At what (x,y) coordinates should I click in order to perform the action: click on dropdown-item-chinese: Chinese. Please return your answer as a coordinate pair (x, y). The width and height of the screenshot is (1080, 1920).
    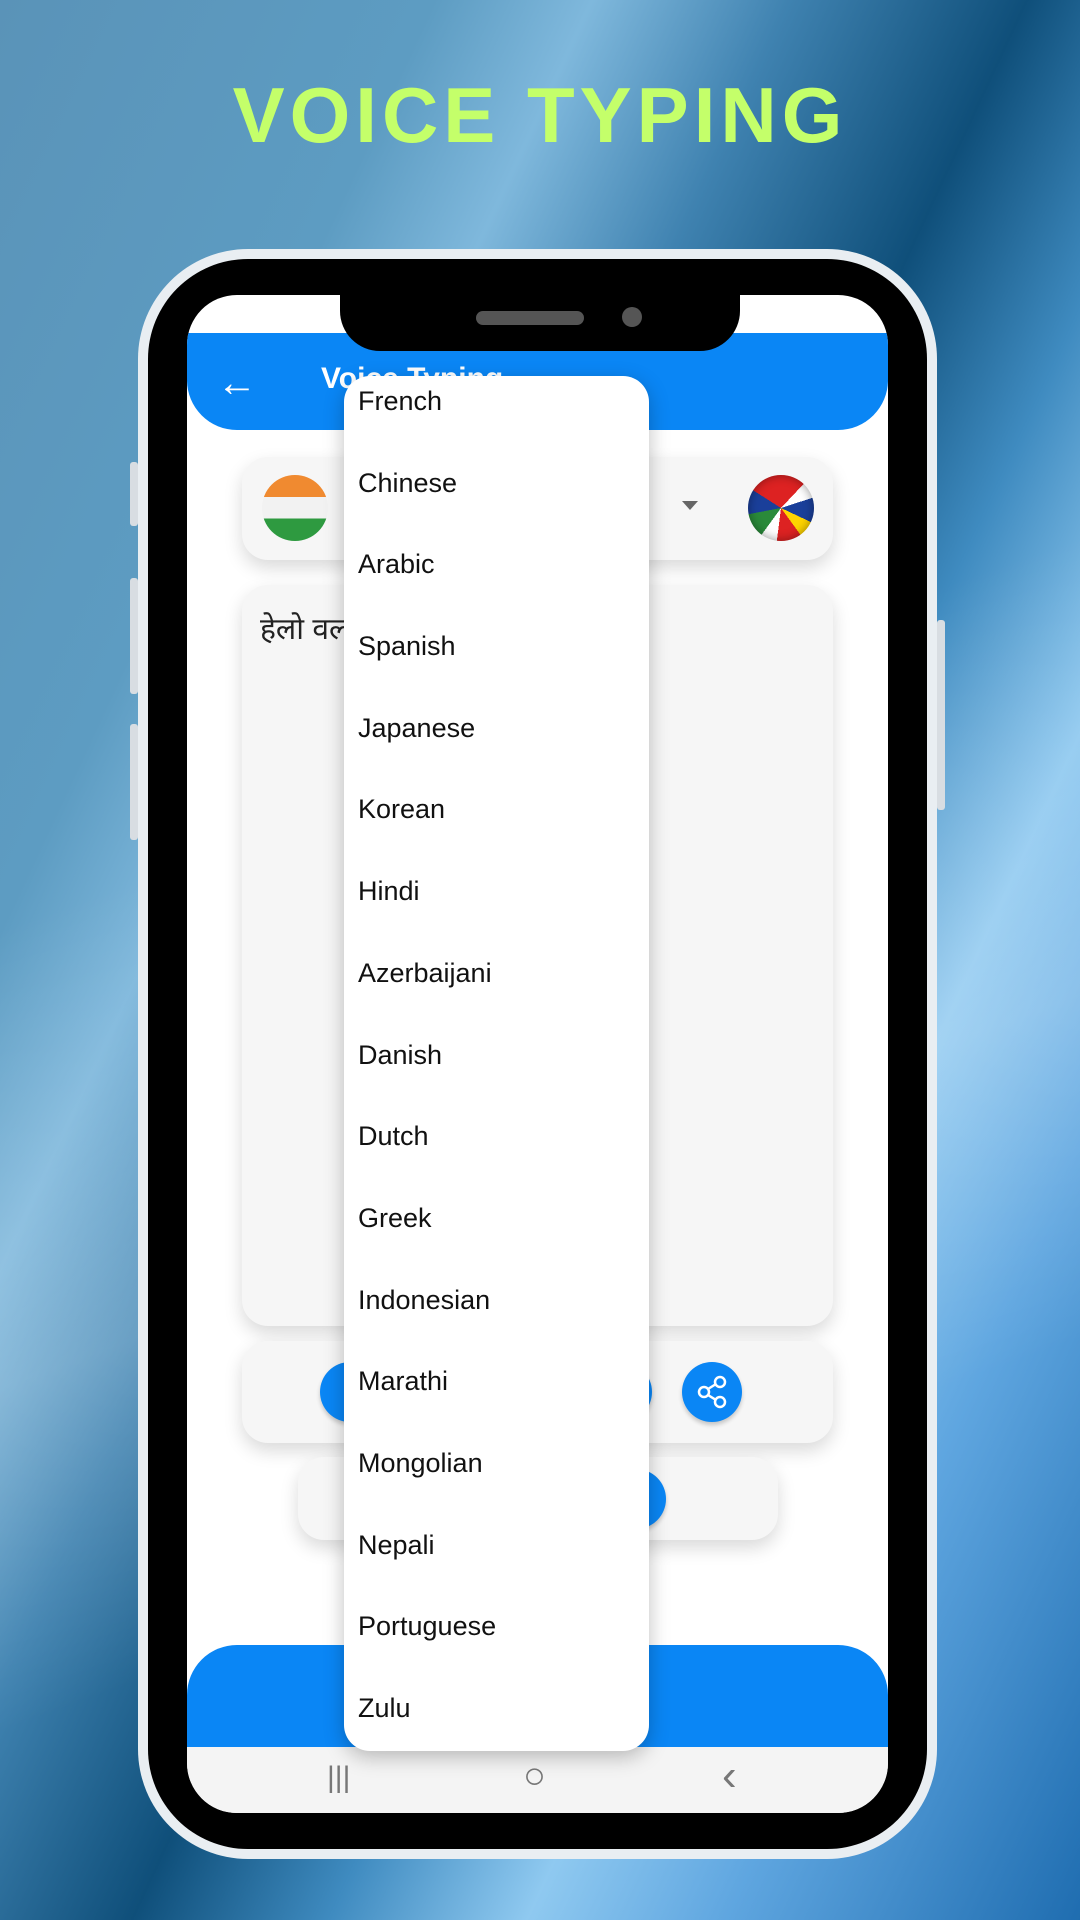
    Looking at the image, I should click on (496, 499).